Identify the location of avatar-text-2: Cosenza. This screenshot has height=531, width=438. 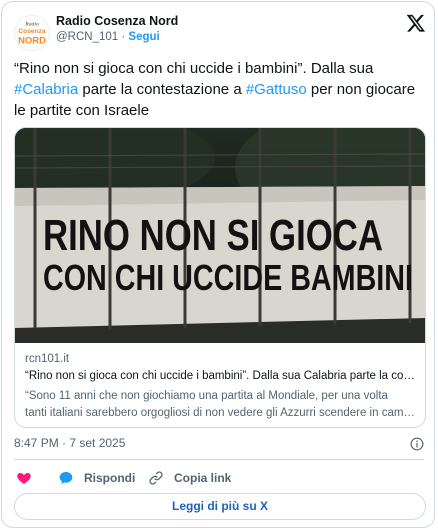
(32, 31).